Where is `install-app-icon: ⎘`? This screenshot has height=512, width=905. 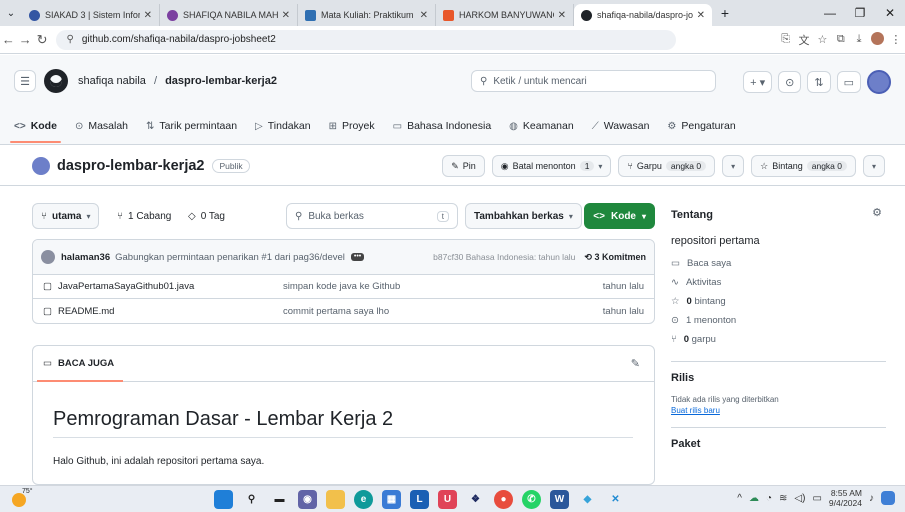 install-app-icon: ⎘ is located at coordinates (785, 39).